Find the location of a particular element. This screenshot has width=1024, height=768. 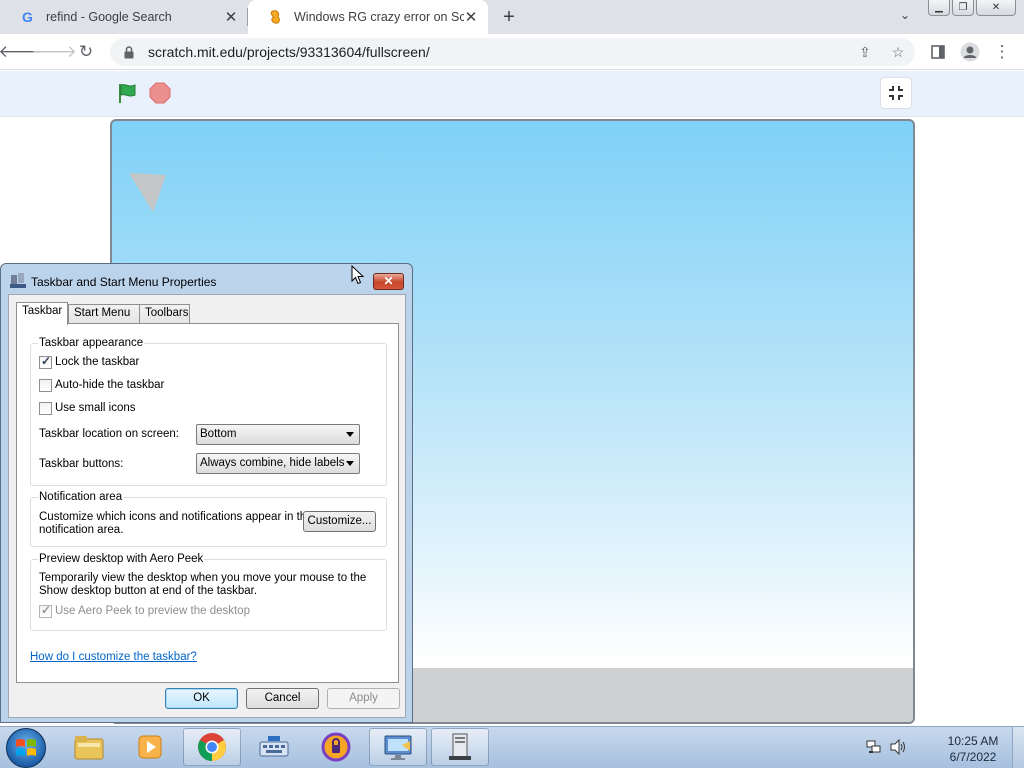

auto-hide-label: Auto-hide the taskbar is located at coordinates (110, 385).